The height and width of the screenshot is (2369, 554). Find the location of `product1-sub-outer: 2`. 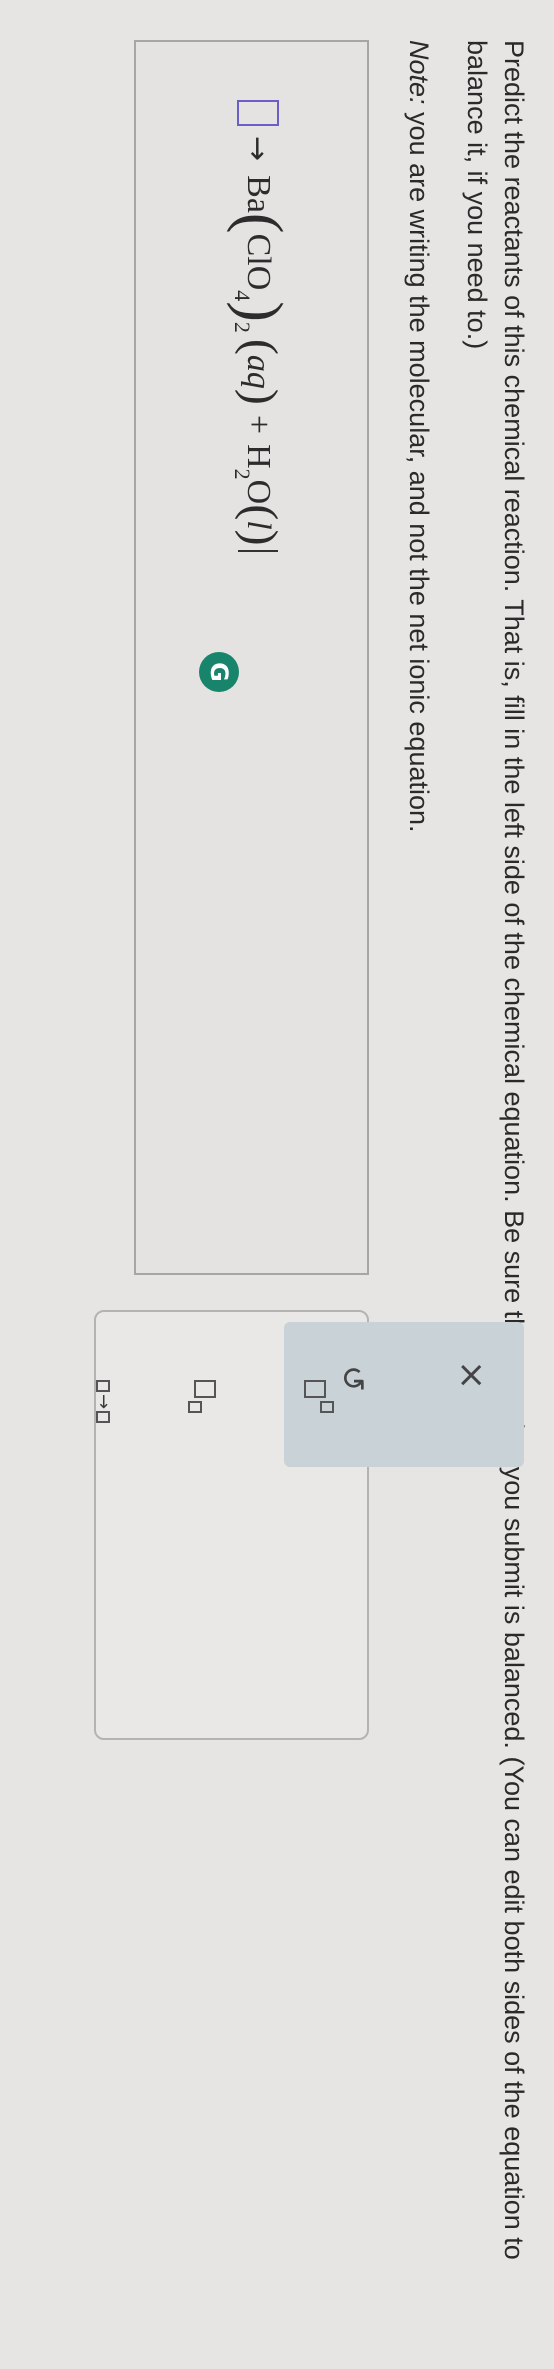

product1-sub-outer: 2 is located at coordinates (242, 327).